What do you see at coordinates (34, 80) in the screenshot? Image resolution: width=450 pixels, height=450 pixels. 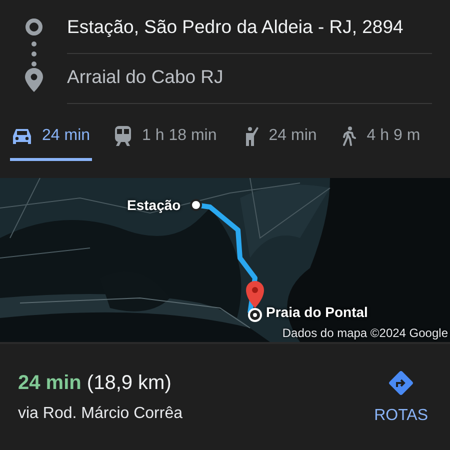 I see `location-pin-icon` at bounding box center [34, 80].